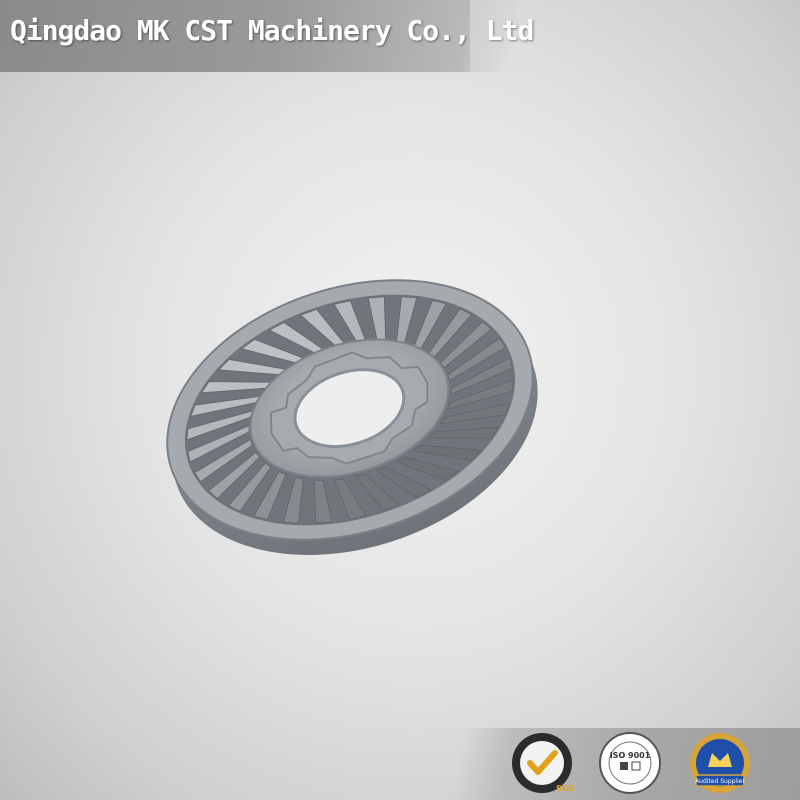 This screenshot has height=800, width=800. I want to click on sgs-badge: SGS, so click(543, 763).